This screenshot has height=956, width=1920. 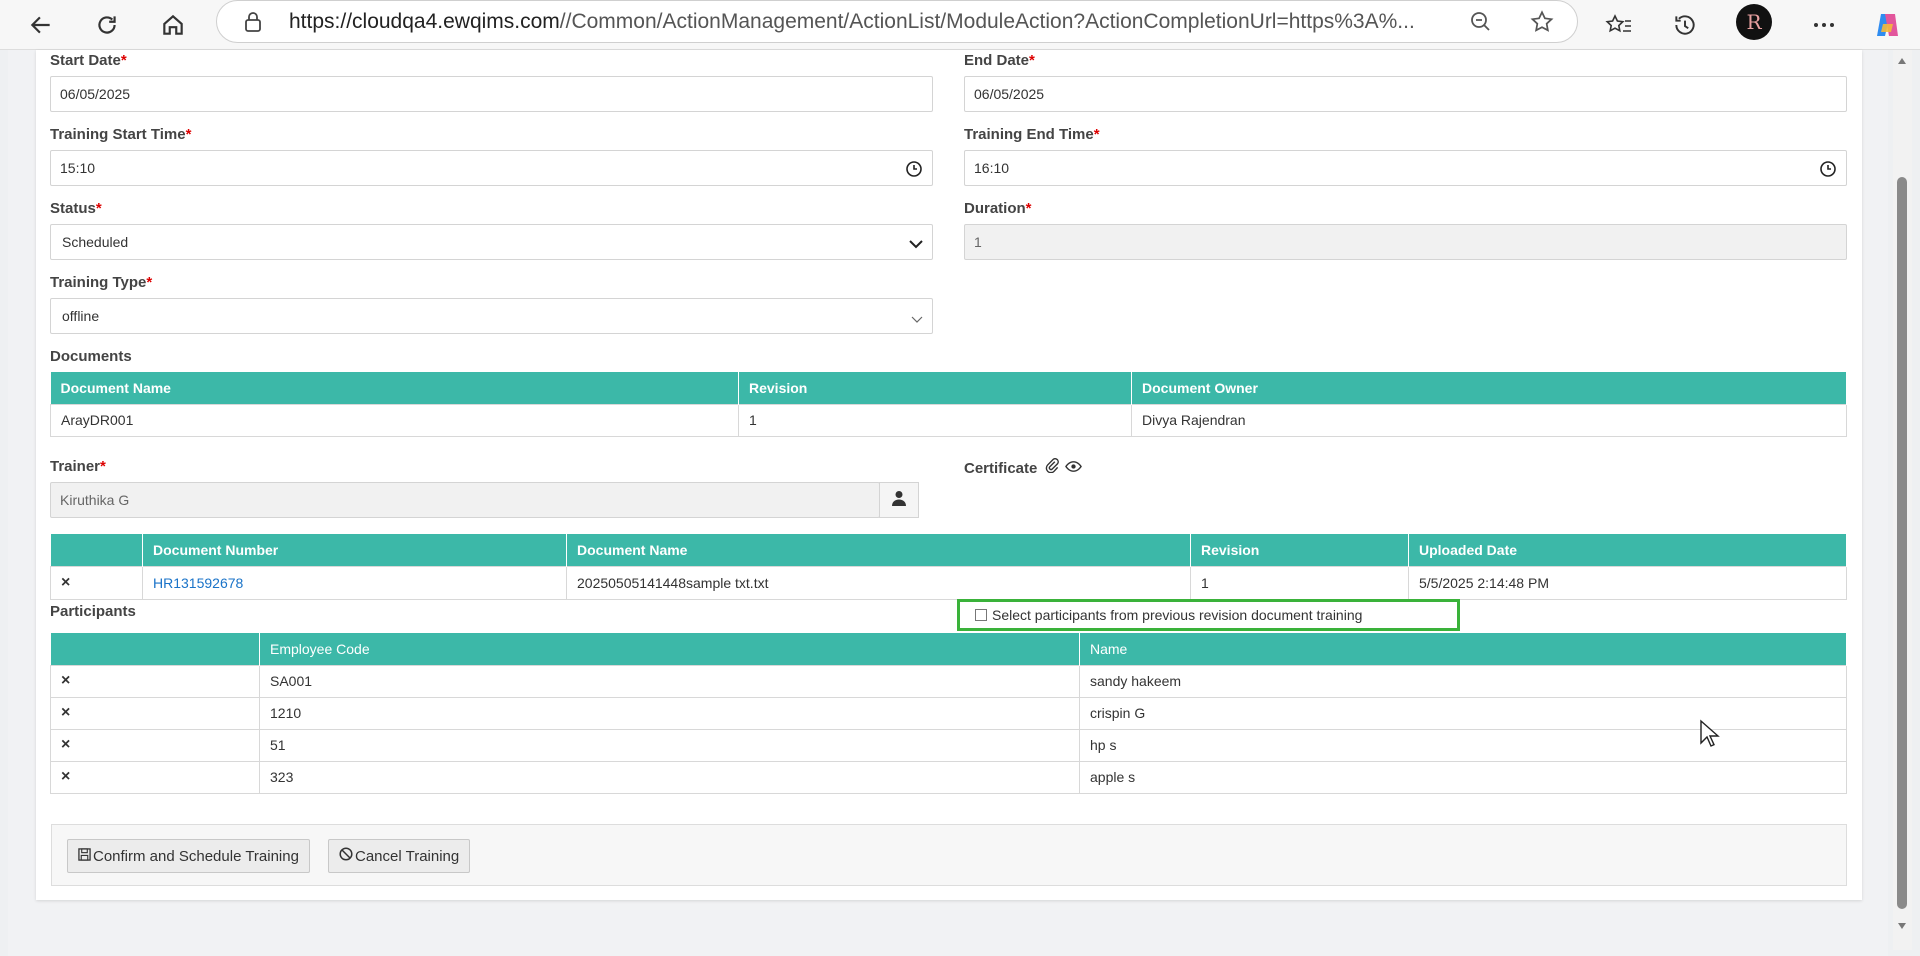 What do you see at coordinates (1627, 582) in the screenshot?
I see `table-cell: 5/5/2025 2:14:48 PM` at bounding box center [1627, 582].